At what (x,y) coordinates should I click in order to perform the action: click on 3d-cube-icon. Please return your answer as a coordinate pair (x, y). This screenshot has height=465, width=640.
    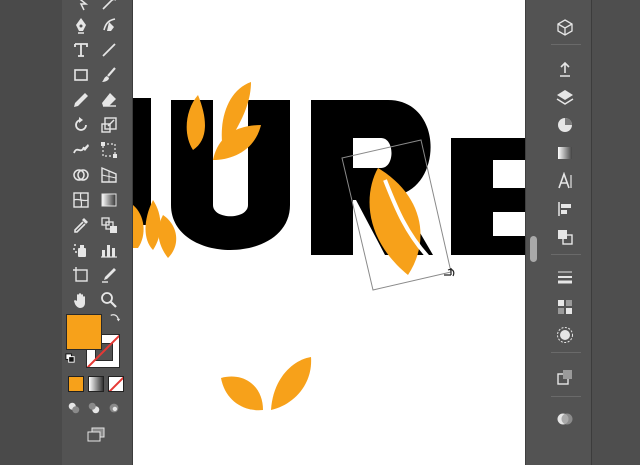
    Looking at the image, I should click on (565, 27).